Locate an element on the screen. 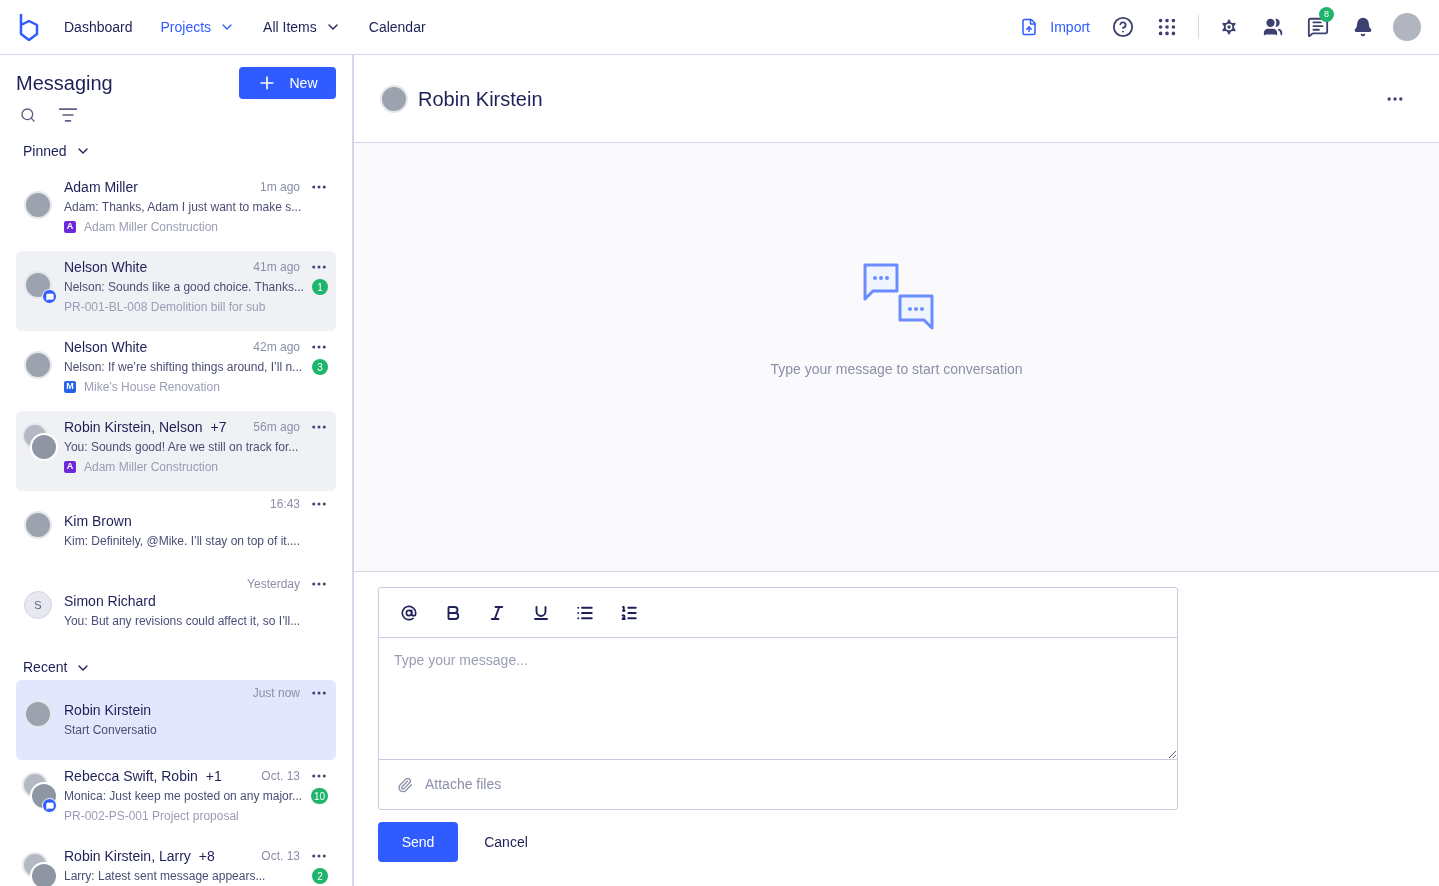  notification-badge: 8 is located at coordinates (1326, 14).